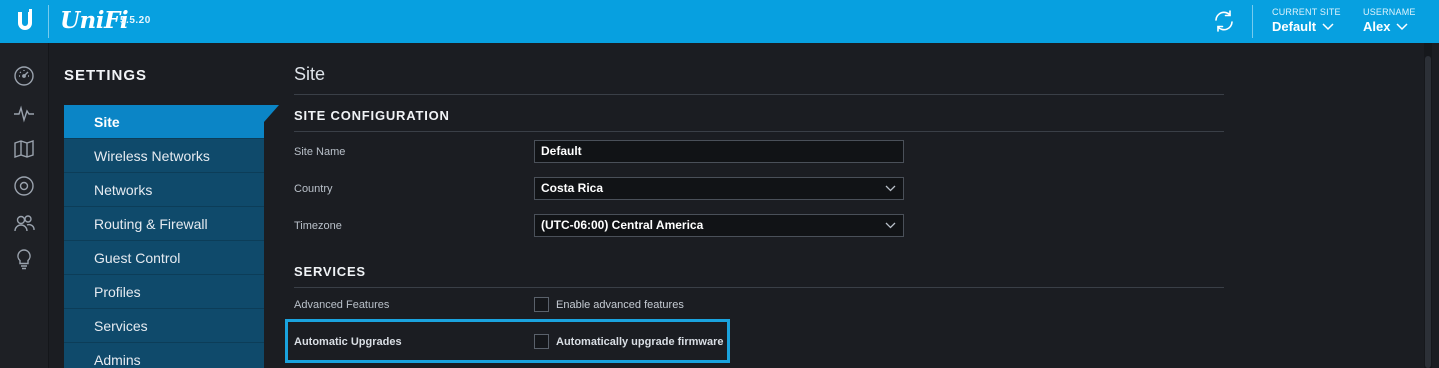 This screenshot has width=1439, height=368. I want to click on icon-rail, so click(24, 205).